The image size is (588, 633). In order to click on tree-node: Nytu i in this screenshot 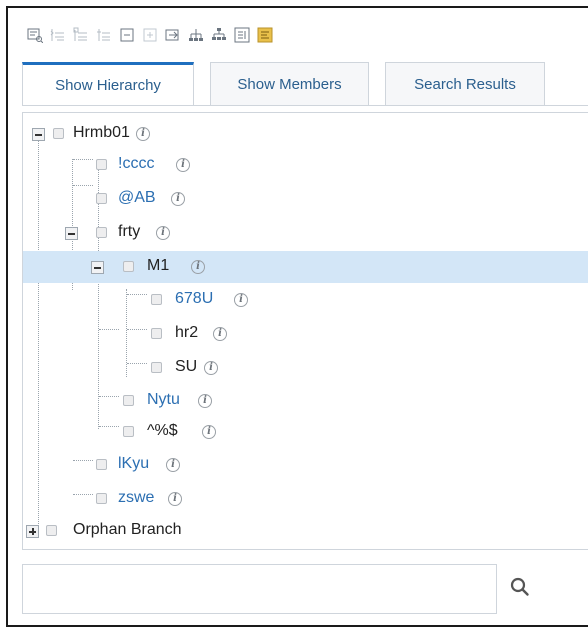, I will do `click(305, 401)`.